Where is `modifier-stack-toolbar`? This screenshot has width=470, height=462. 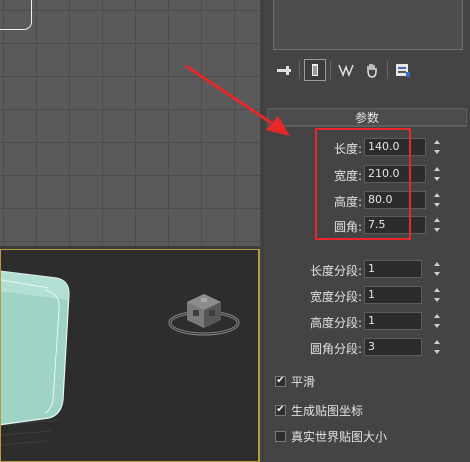
modifier-stack-toolbar is located at coordinates (368, 70).